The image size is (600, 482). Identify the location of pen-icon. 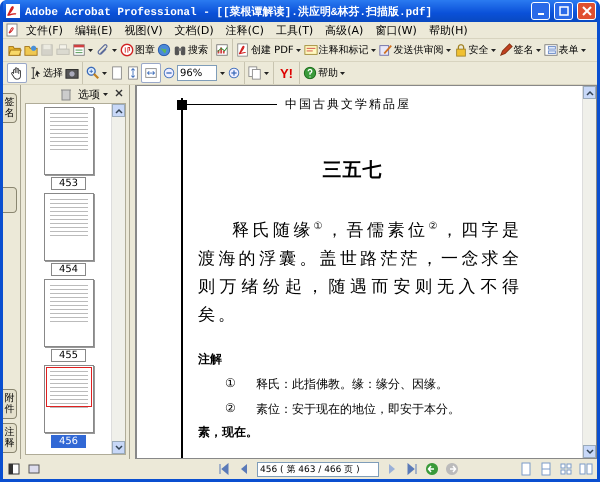
(505, 50).